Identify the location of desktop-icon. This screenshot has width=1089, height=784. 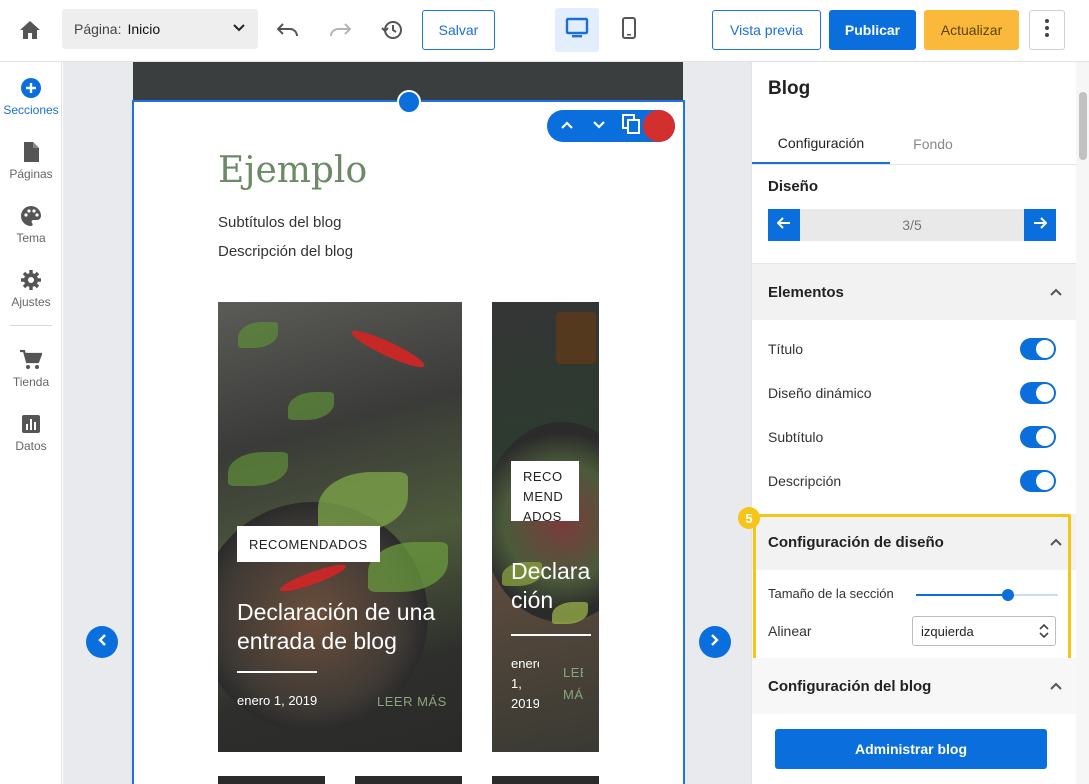
(577, 30).